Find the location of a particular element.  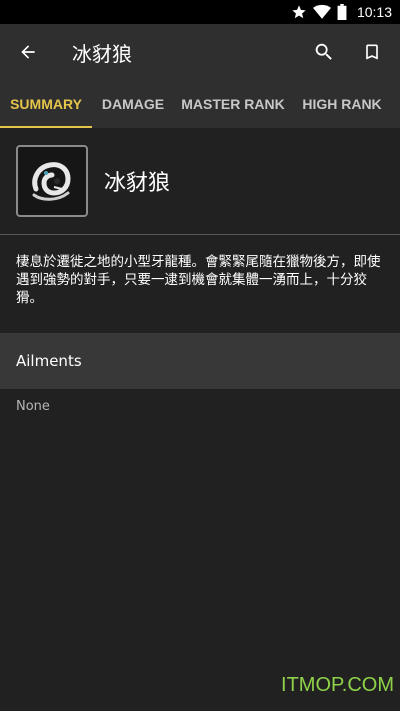

search-button is located at coordinates (324, 52).